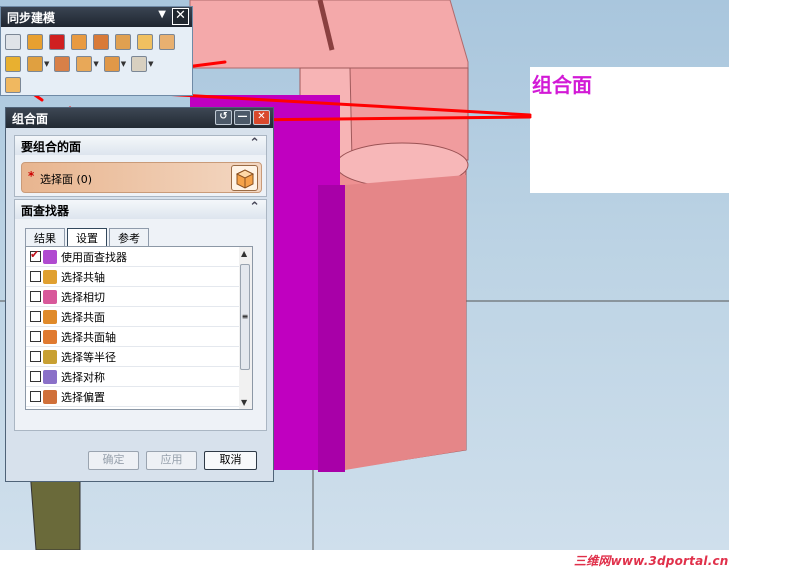  Describe the element at coordinates (180, 16) in the screenshot. I see `toolbar-close-icon: ✕` at that location.